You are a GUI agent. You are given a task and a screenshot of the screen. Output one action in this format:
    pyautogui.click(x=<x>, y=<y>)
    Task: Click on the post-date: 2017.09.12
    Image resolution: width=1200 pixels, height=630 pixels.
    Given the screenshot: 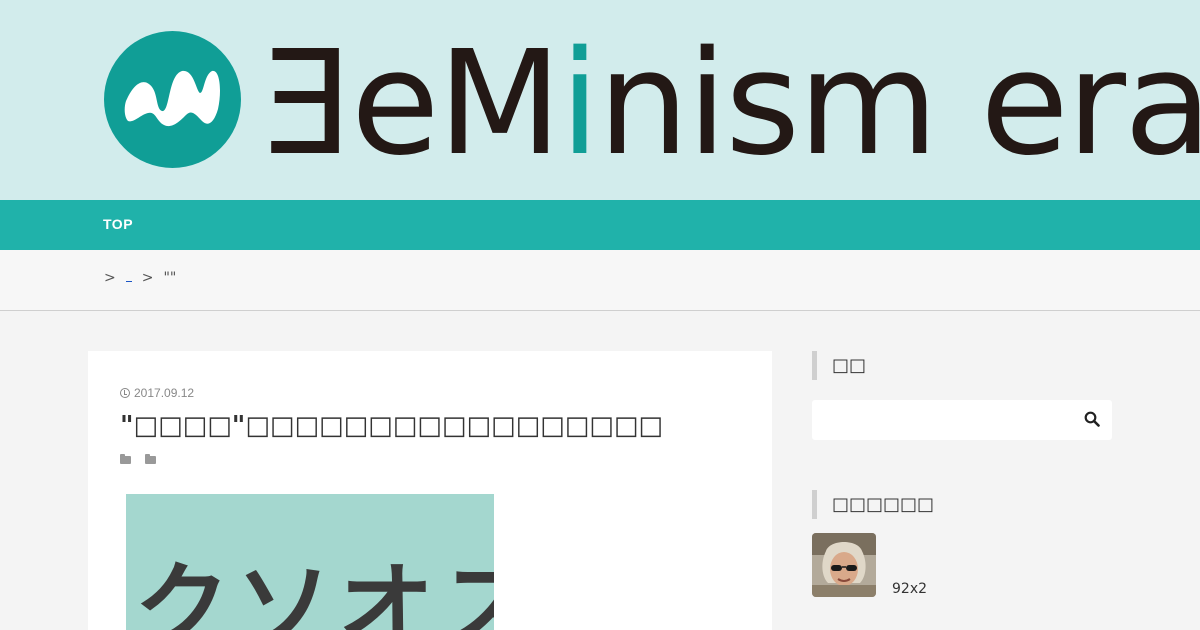 What is the action you would take?
    pyautogui.click(x=157, y=393)
    